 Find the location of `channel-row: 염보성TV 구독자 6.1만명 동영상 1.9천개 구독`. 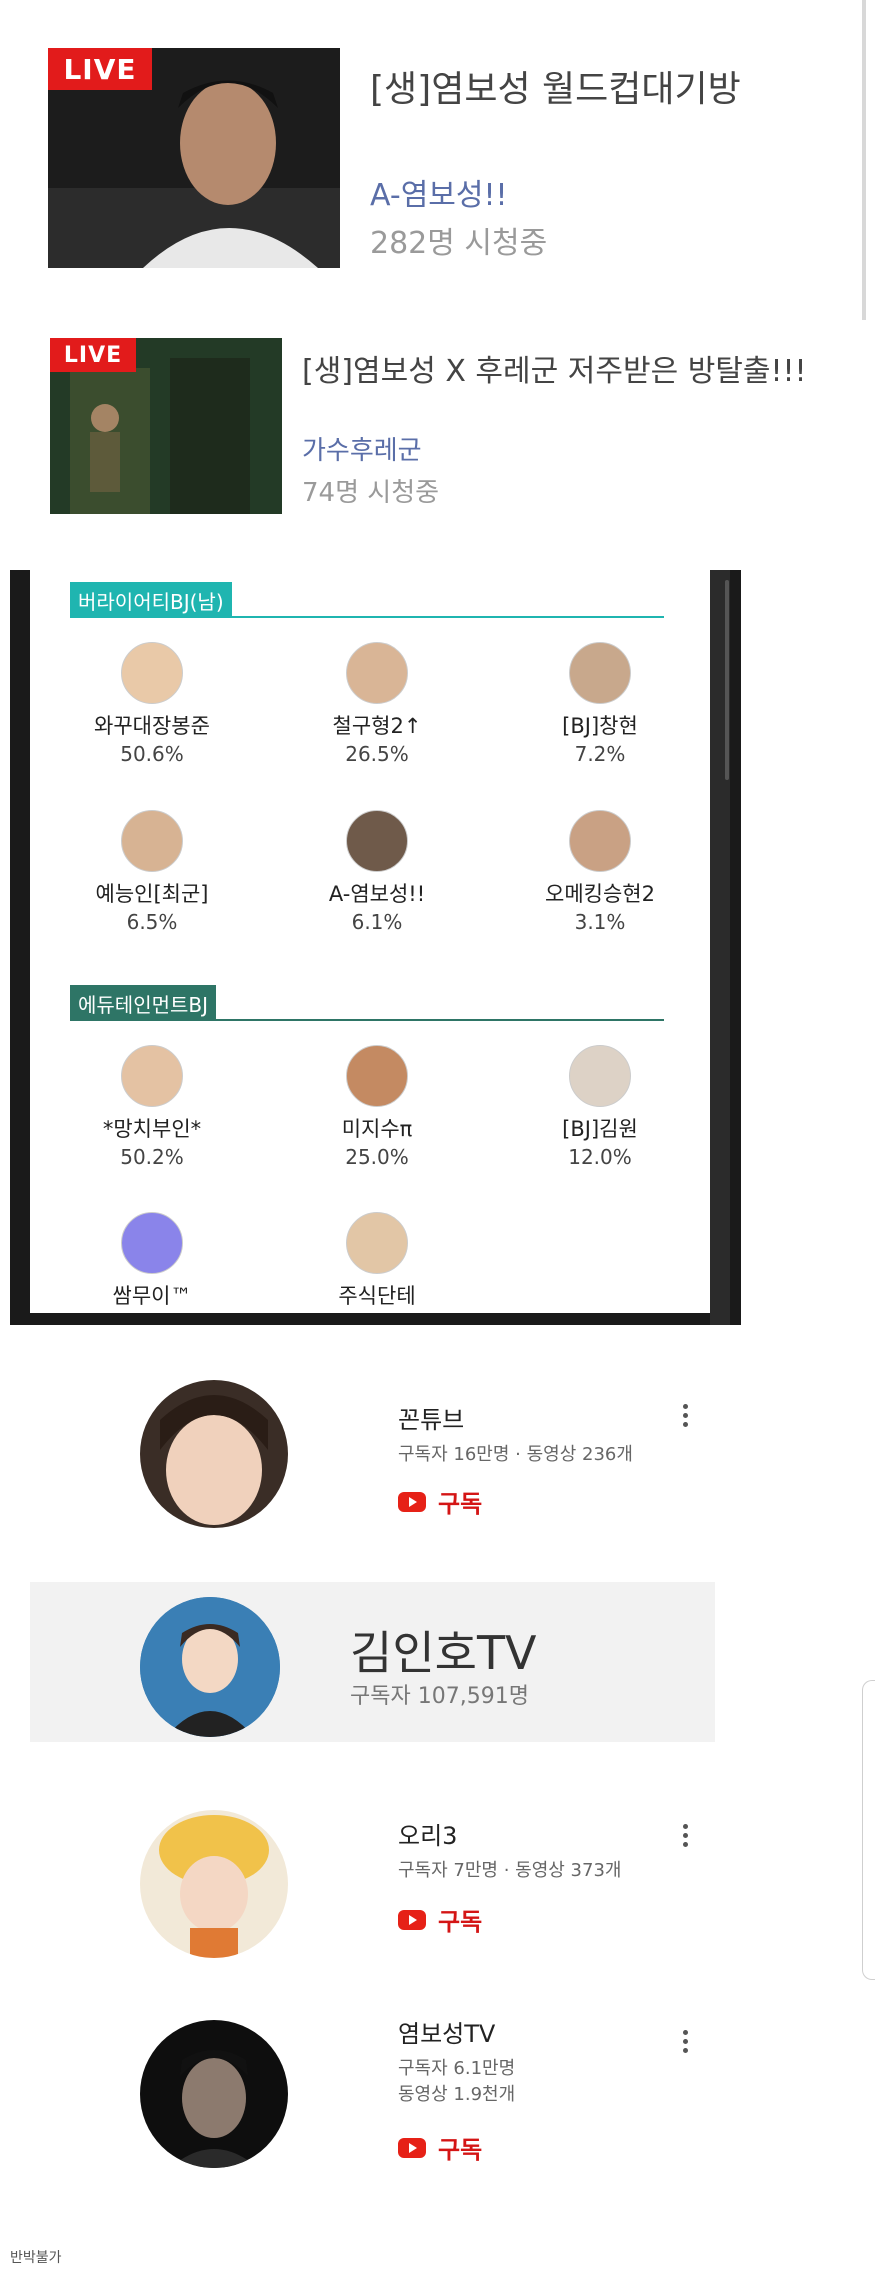

channel-row: 염보성TV 구독자 6.1만명 동영상 1.9천개 구독 is located at coordinates (430, 2105).